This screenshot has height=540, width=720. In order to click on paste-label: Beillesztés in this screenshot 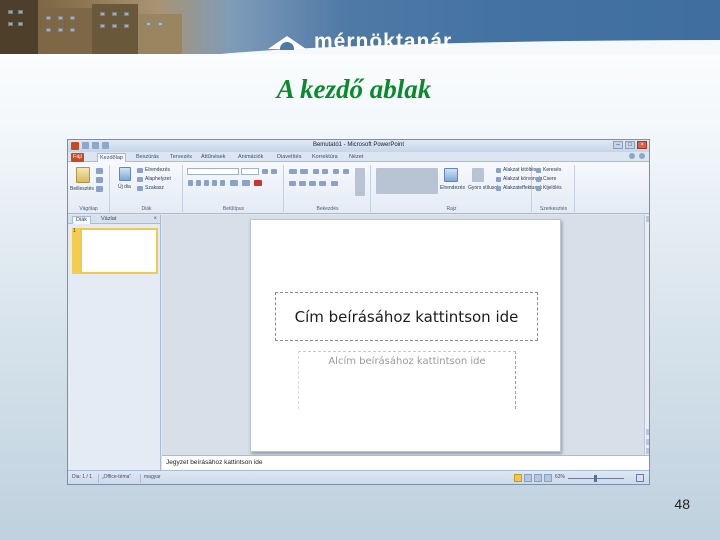, I will do `click(82, 189)`.